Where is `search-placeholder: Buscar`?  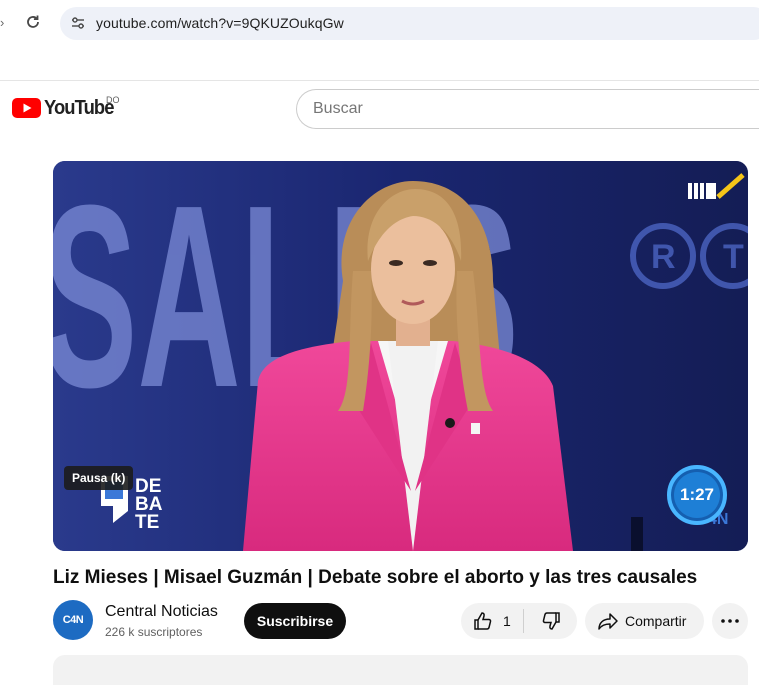
search-placeholder: Buscar is located at coordinates (338, 108).